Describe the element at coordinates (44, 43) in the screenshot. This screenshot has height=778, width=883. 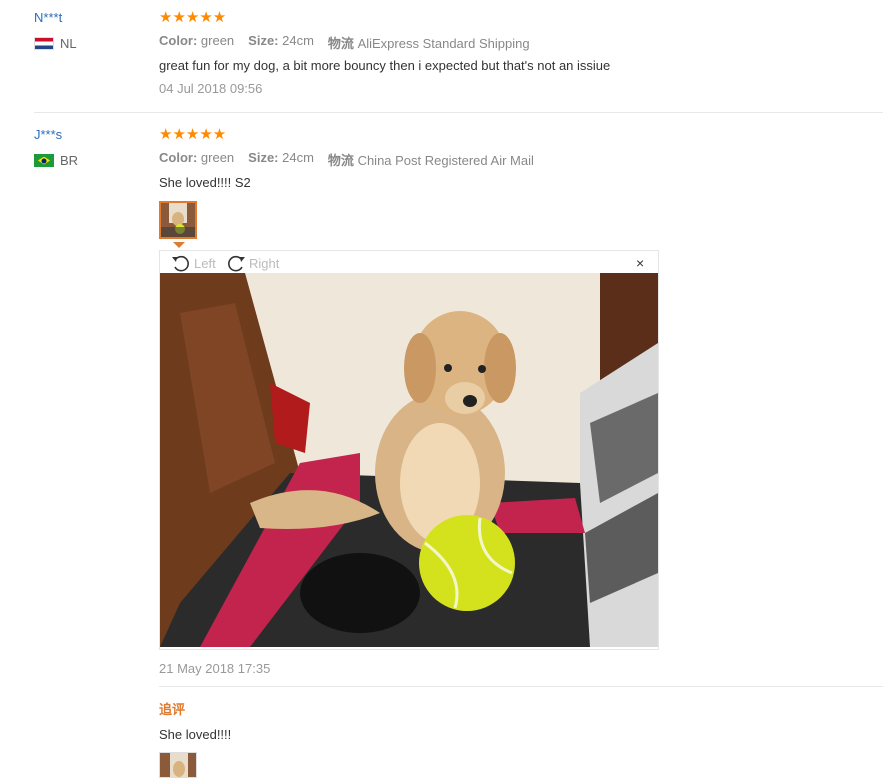
I see `flag-nl-icon` at that location.